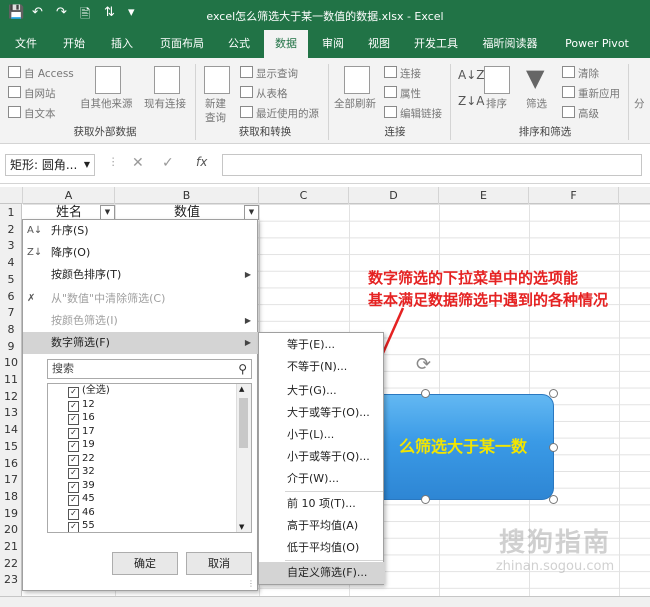 The width and height of the screenshot is (650, 607). I want to click on row-header: 19, so click(11, 514).